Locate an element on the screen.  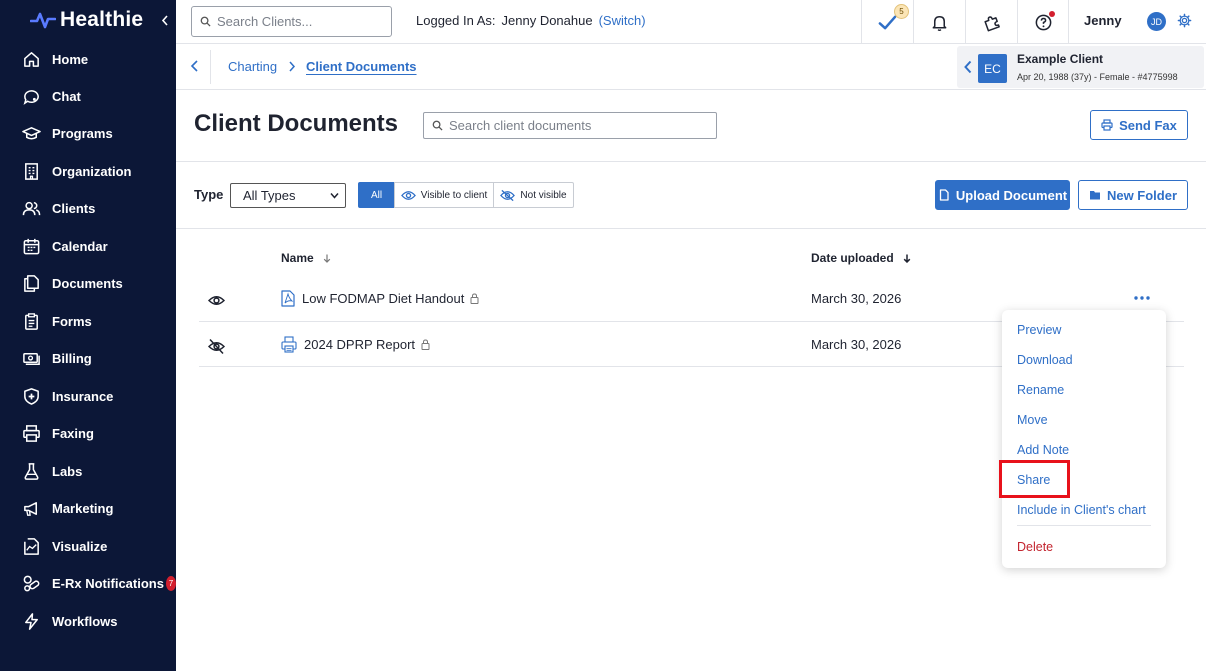
switch-user-link: (Switch) is located at coordinates (622, 20).